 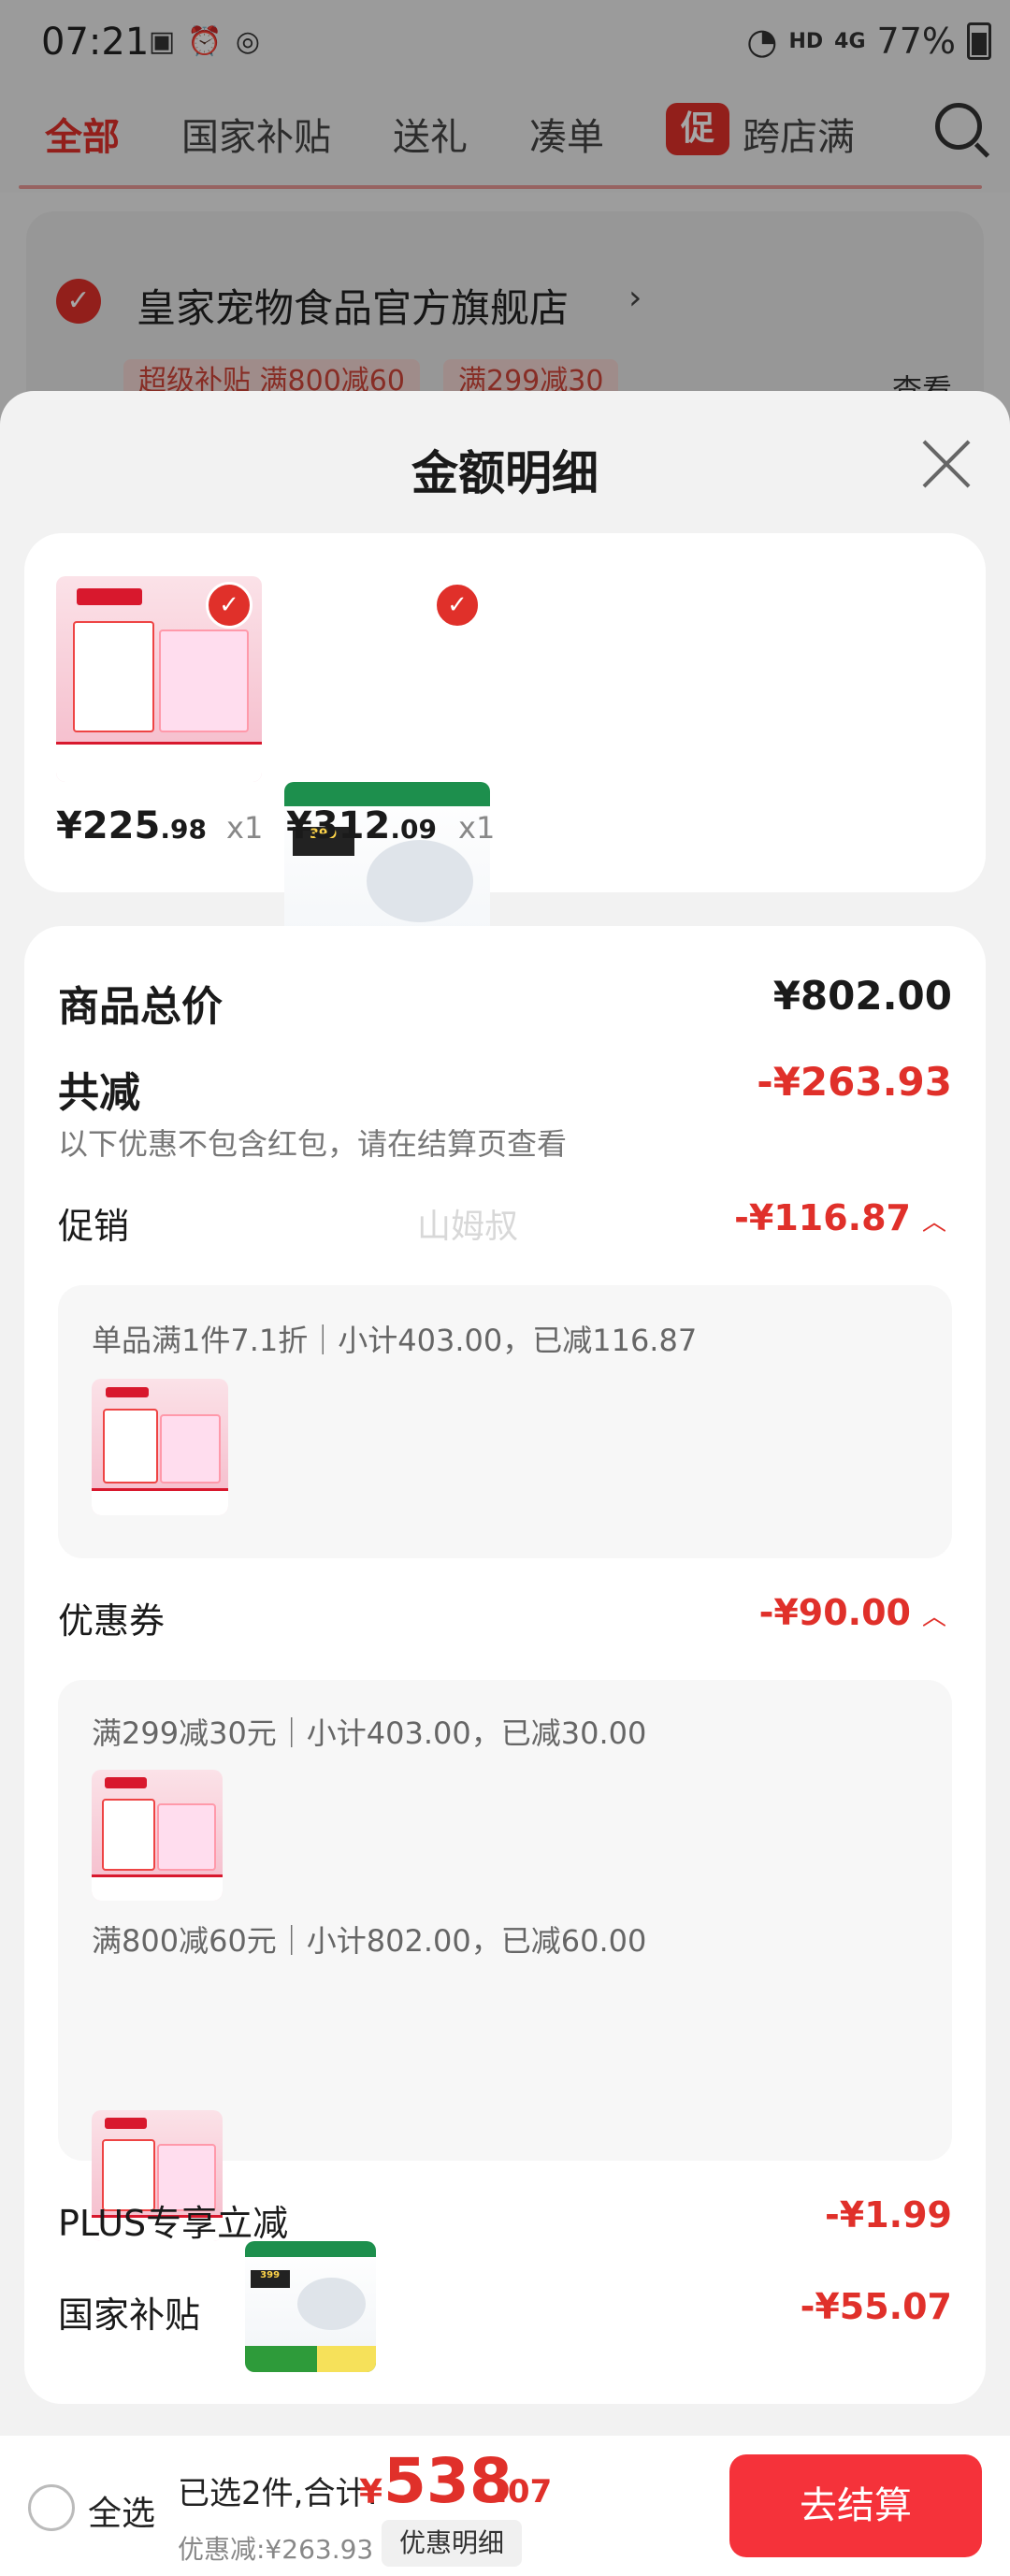 I want to click on coupon-amount: -¥90.00, so click(x=835, y=1612).